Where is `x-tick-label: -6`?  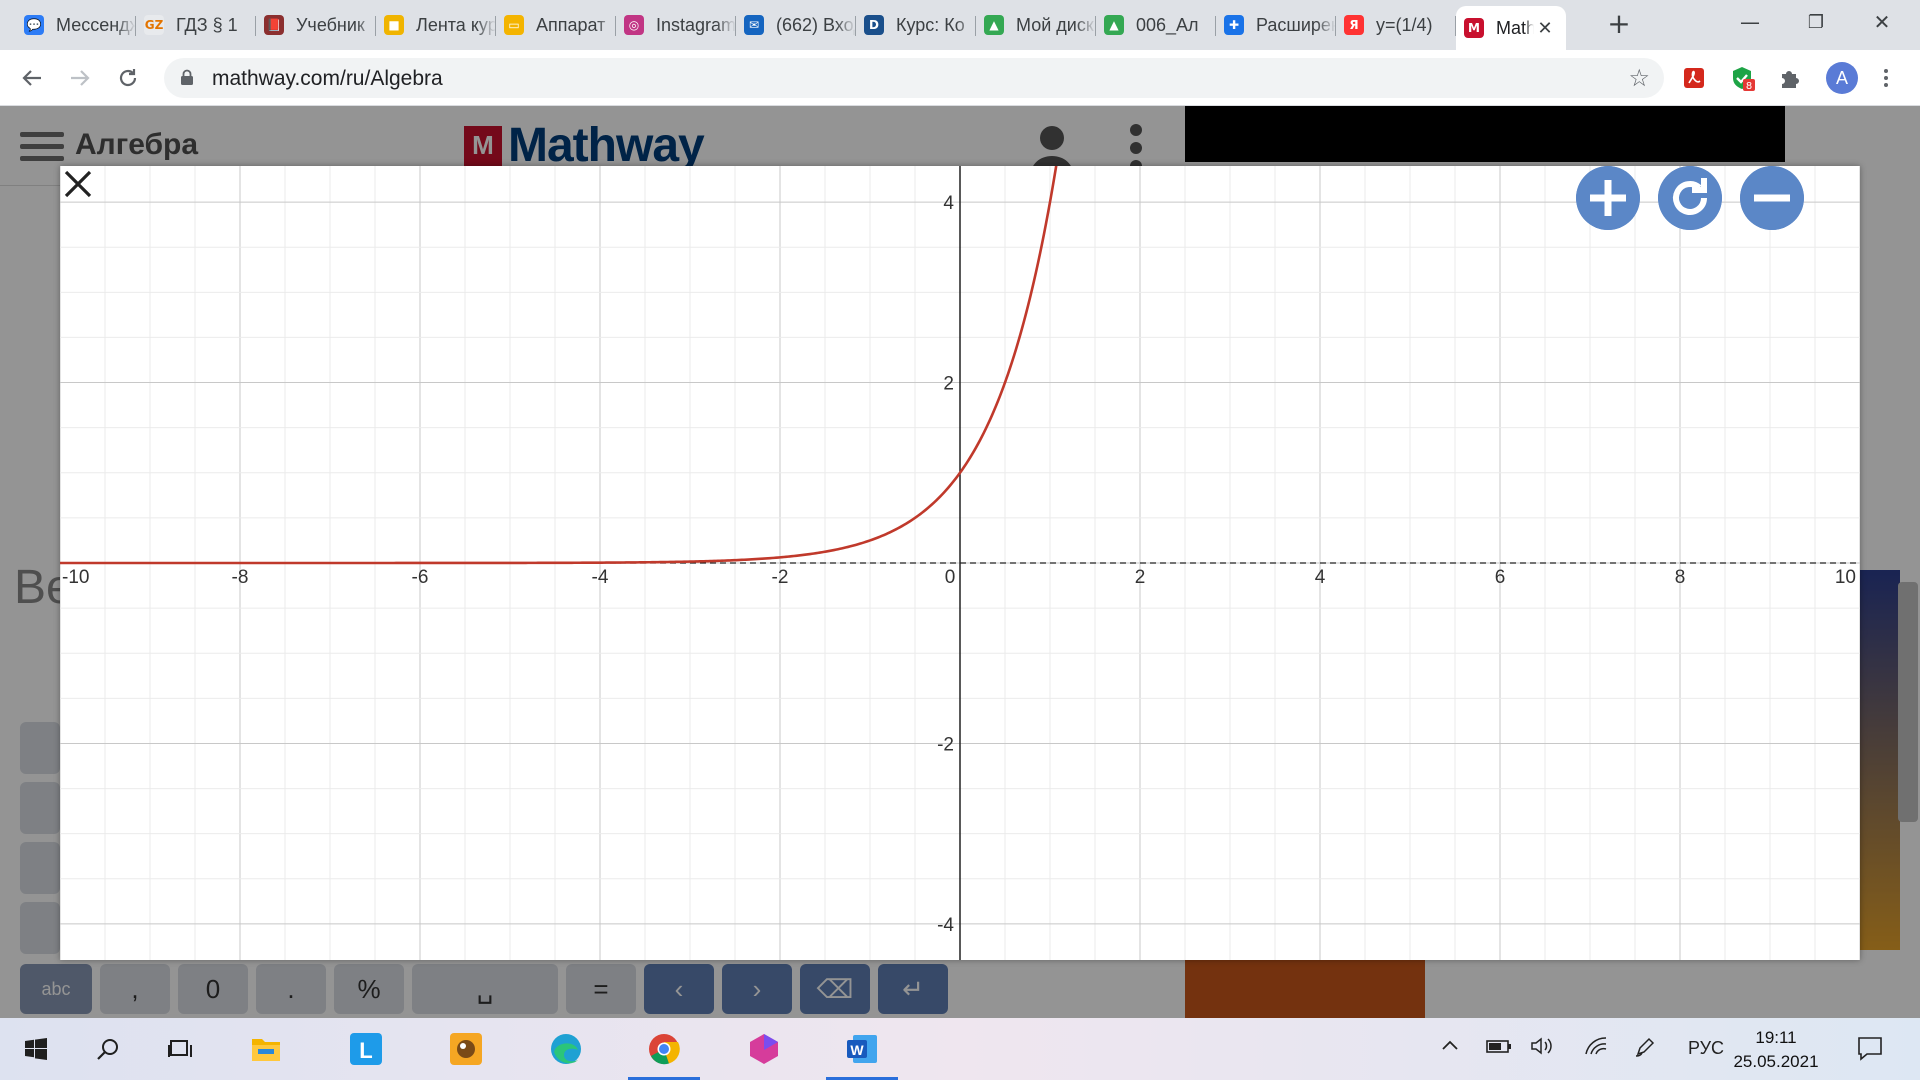 x-tick-label: -6 is located at coordinates (420, 577).